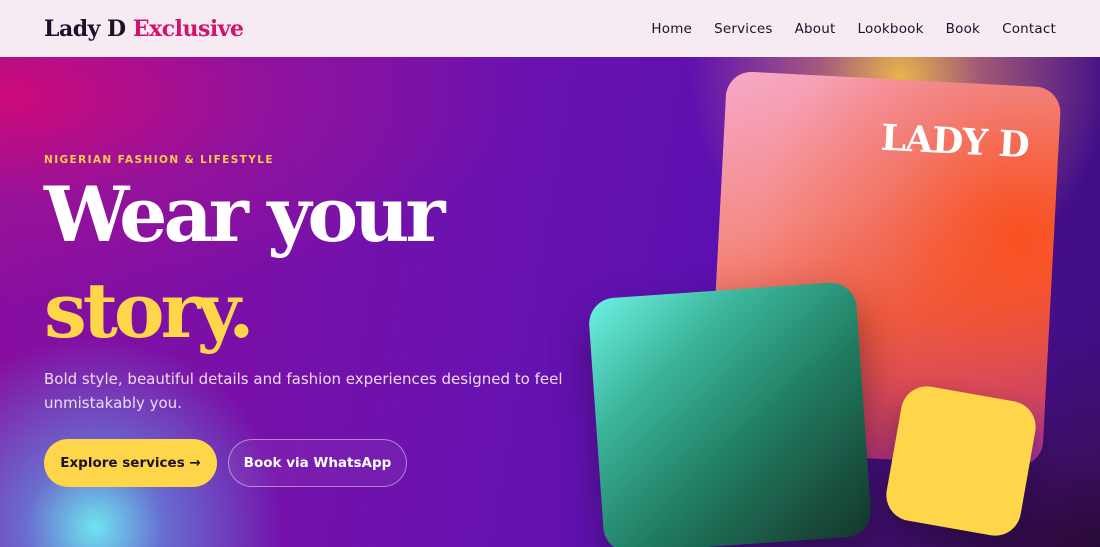 This screenshot has width=1100, height=547. I want to click on brand-logo: Lady D Exclusive, so click(144, 28).